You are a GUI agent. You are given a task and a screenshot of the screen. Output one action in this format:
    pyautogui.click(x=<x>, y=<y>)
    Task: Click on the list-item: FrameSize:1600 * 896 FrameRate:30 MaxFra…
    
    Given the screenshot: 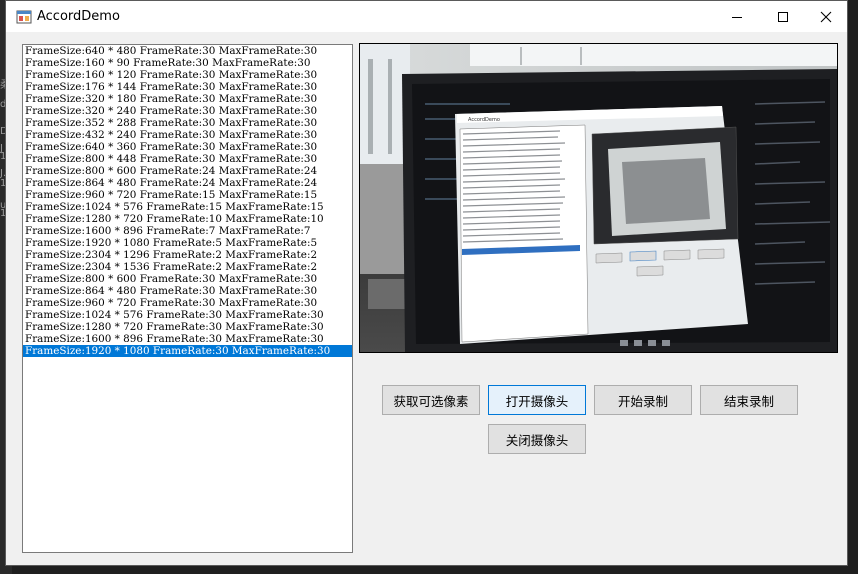 What is the action you would take?
    pyautogui.click(x=187, y=339)
    